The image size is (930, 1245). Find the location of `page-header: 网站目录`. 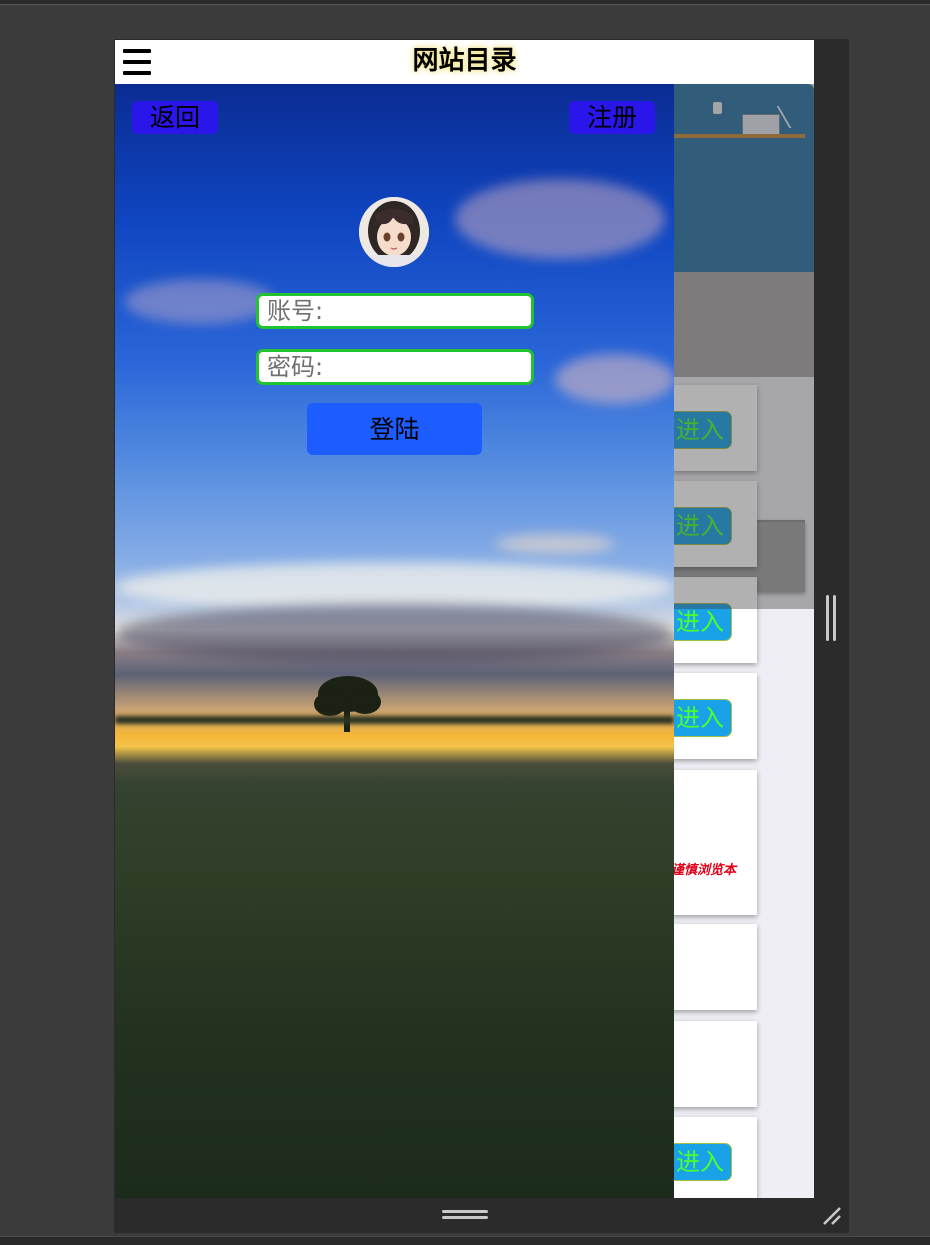

page-header: 网站目录 is located at coordinates (464, 62).